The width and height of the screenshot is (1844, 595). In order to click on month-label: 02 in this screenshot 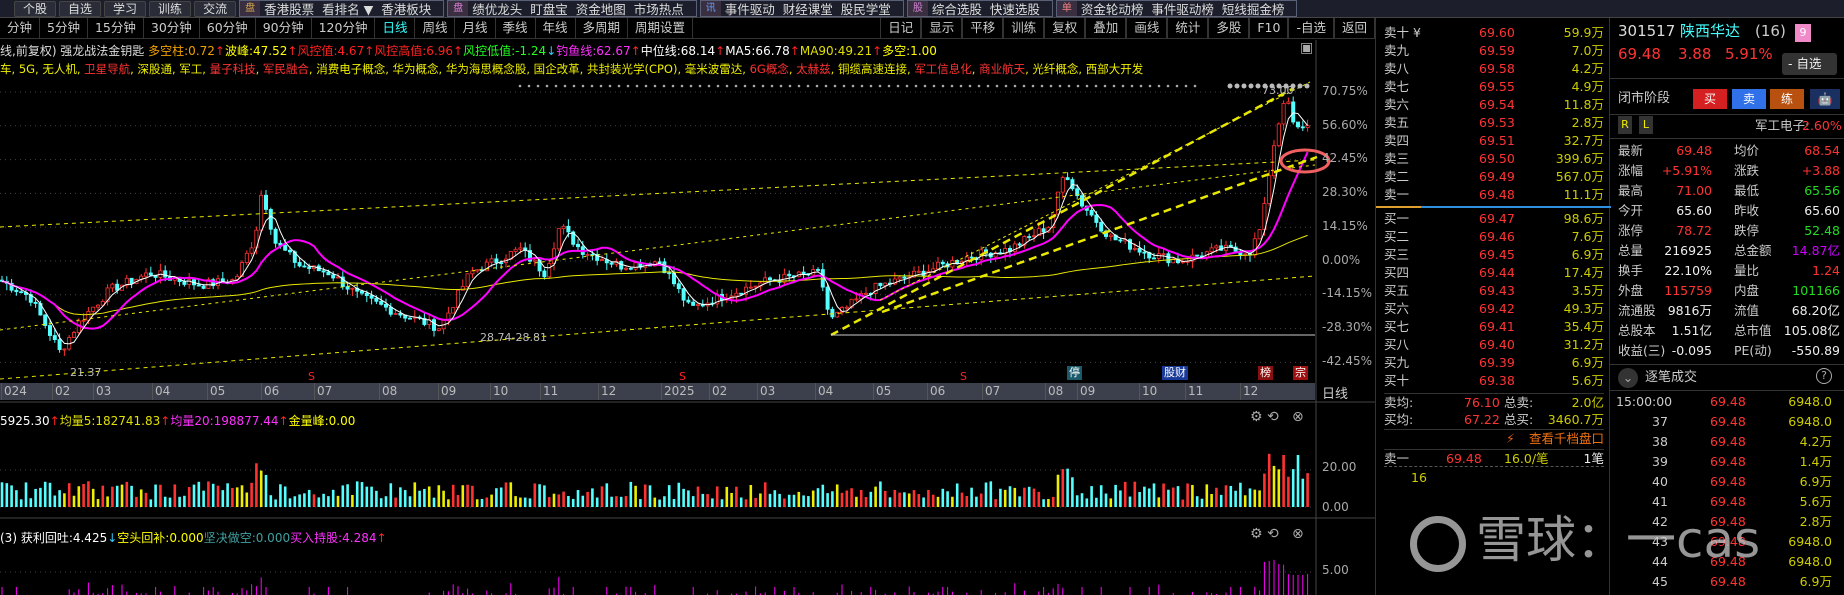, I will do `click(720, 391)`.